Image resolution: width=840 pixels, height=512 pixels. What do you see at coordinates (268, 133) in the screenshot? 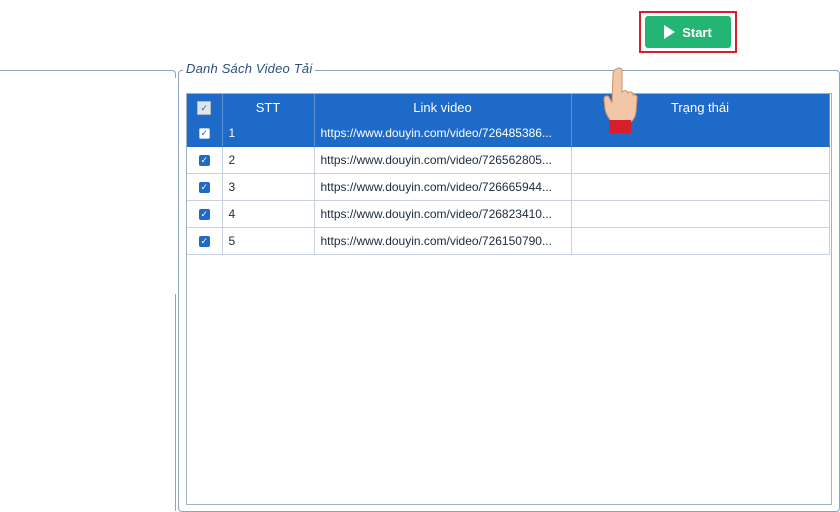
I see `row-stt: 1` at bounding box center [268, 133].